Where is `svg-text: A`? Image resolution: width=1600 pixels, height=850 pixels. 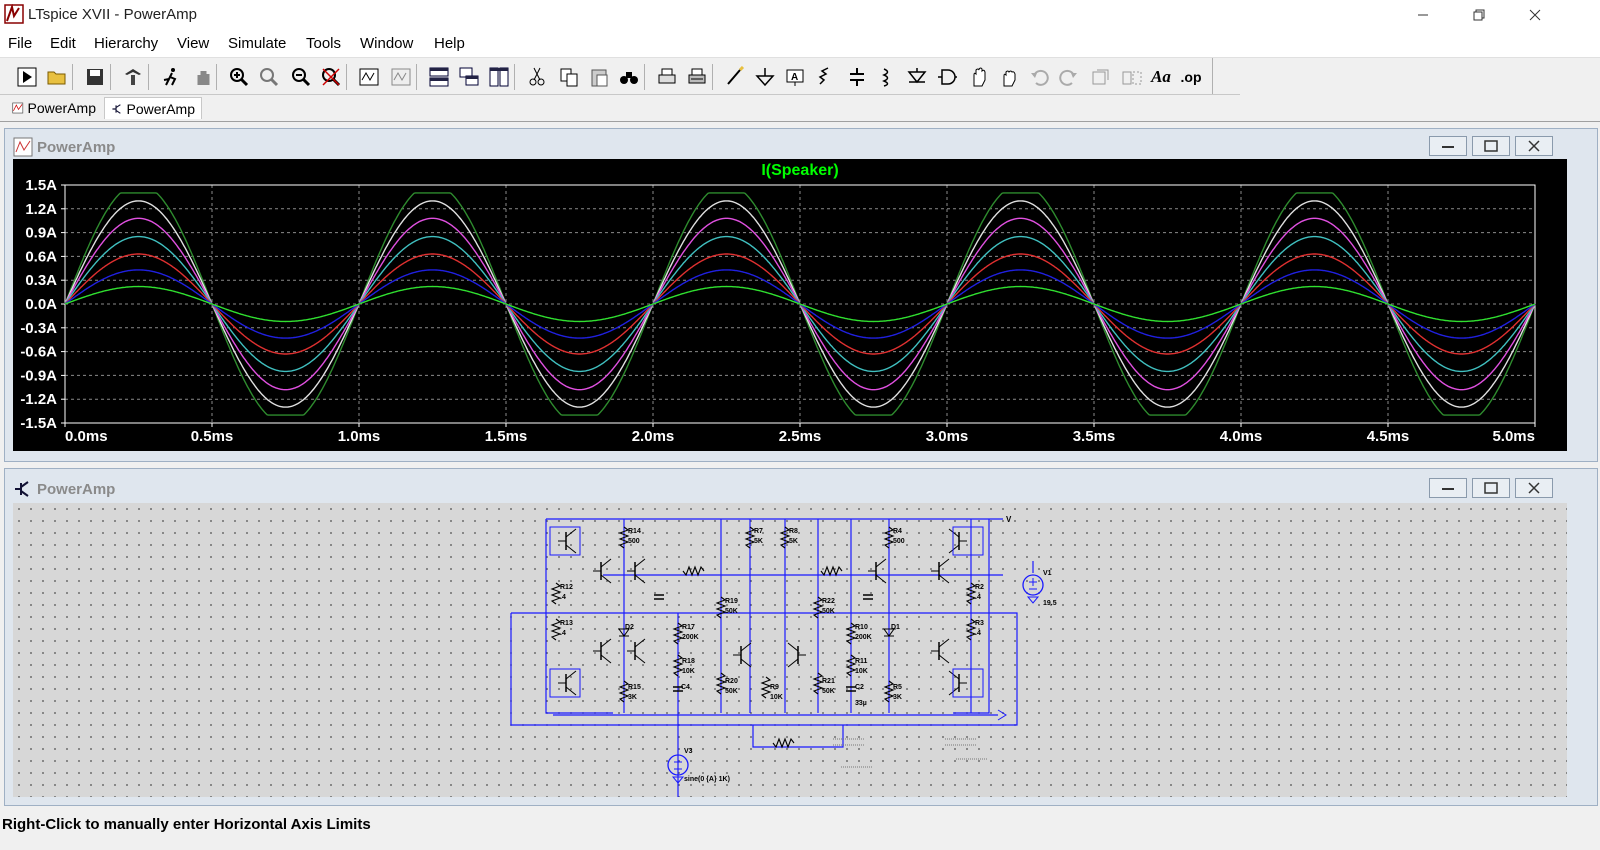
svg-text: A is located at coordinates (794, 77).